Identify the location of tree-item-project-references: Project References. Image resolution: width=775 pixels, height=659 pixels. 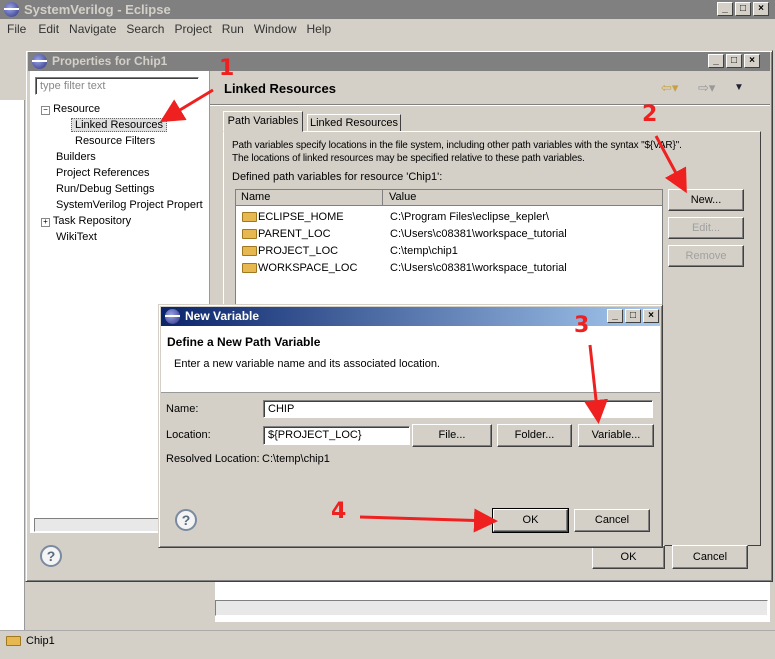
(103, 173).